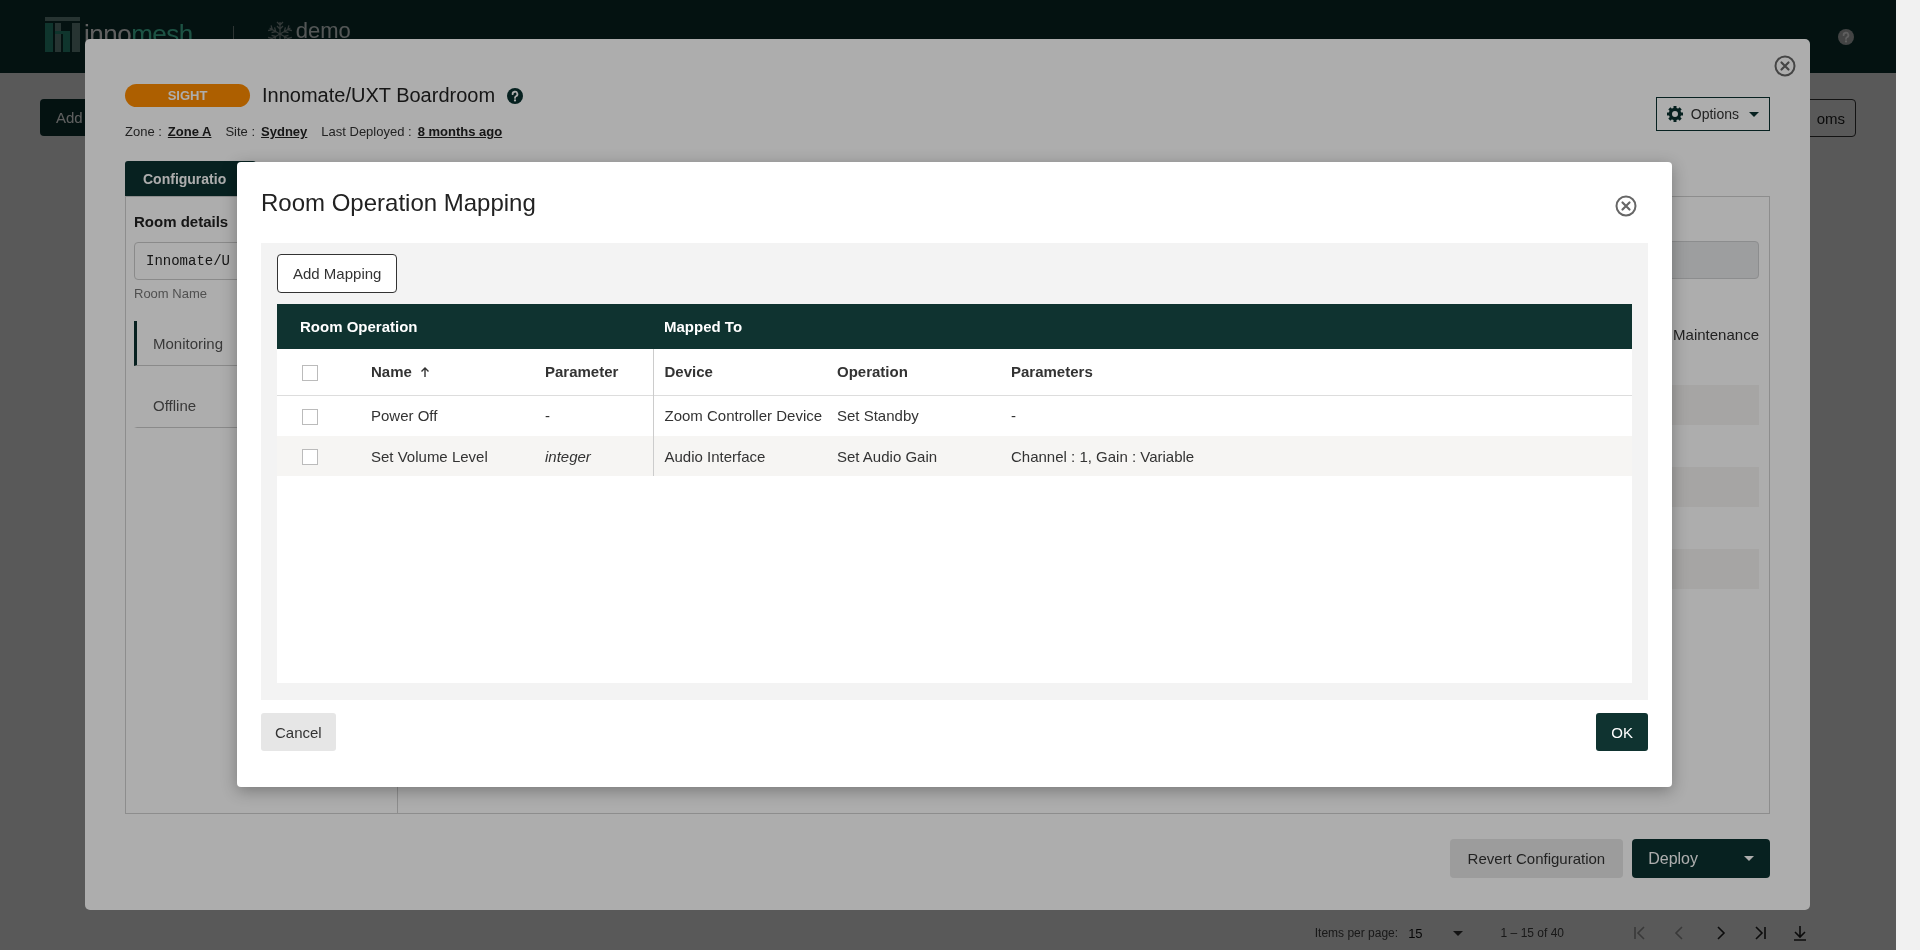  What do you see at coordinates (143, 131) in the screenshot?
I see `meta-label: Zone :` at bounding box center [143, 131].